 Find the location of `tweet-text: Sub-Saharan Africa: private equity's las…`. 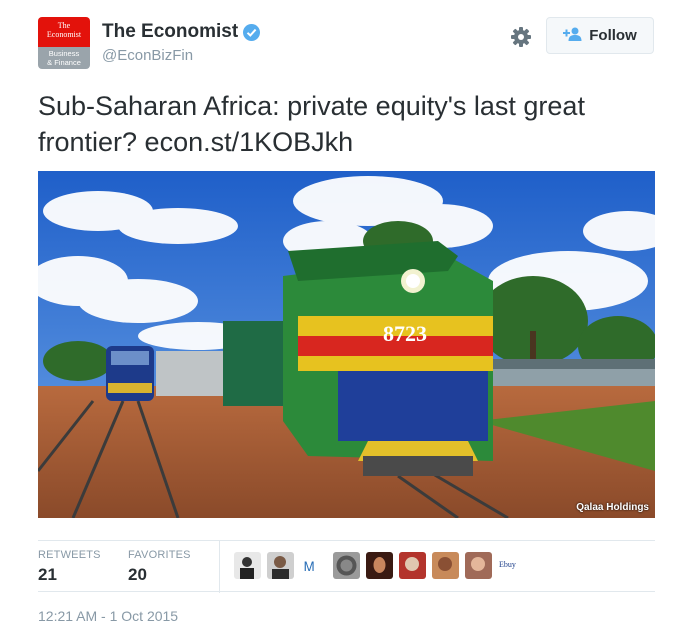

tweet-text: Sub-Saharan Africa: private equity's las… is located at coordinates (311, 124).